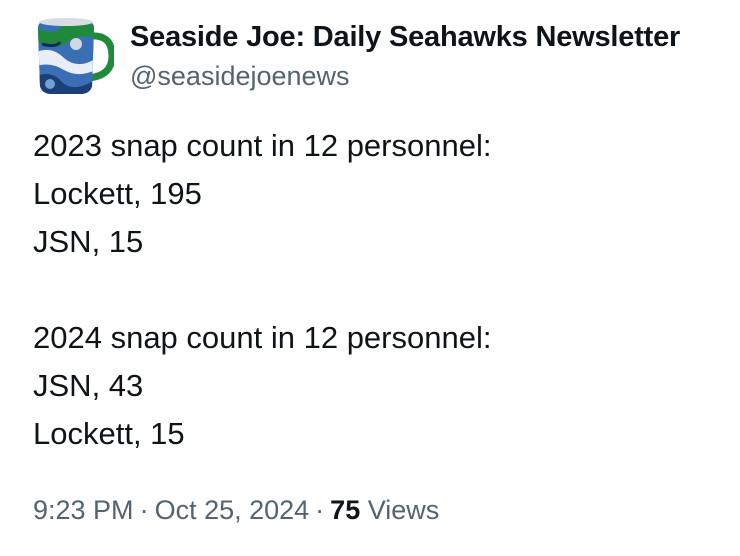 The image size is (740, 556). What do you see at coordinates (262, 337) in the screenshot?
I see `tweet-line: 2024 snap count in 12 personnel:` at bounding box center [262, 337].